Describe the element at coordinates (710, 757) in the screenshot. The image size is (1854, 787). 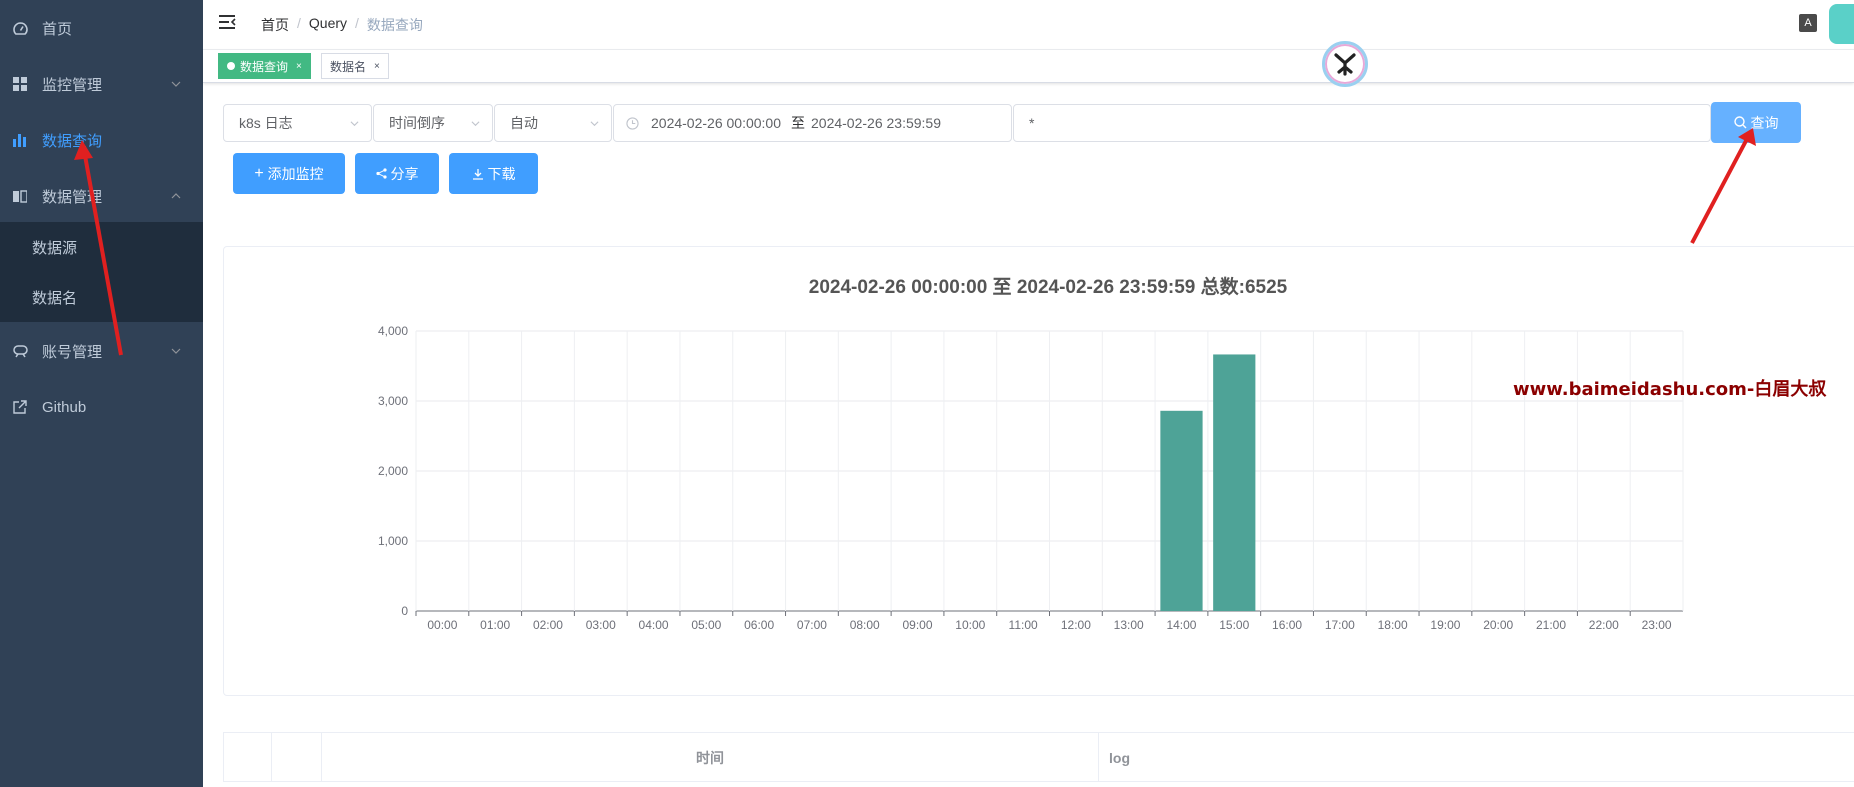
I see `table-col-time: 时间` at that location.